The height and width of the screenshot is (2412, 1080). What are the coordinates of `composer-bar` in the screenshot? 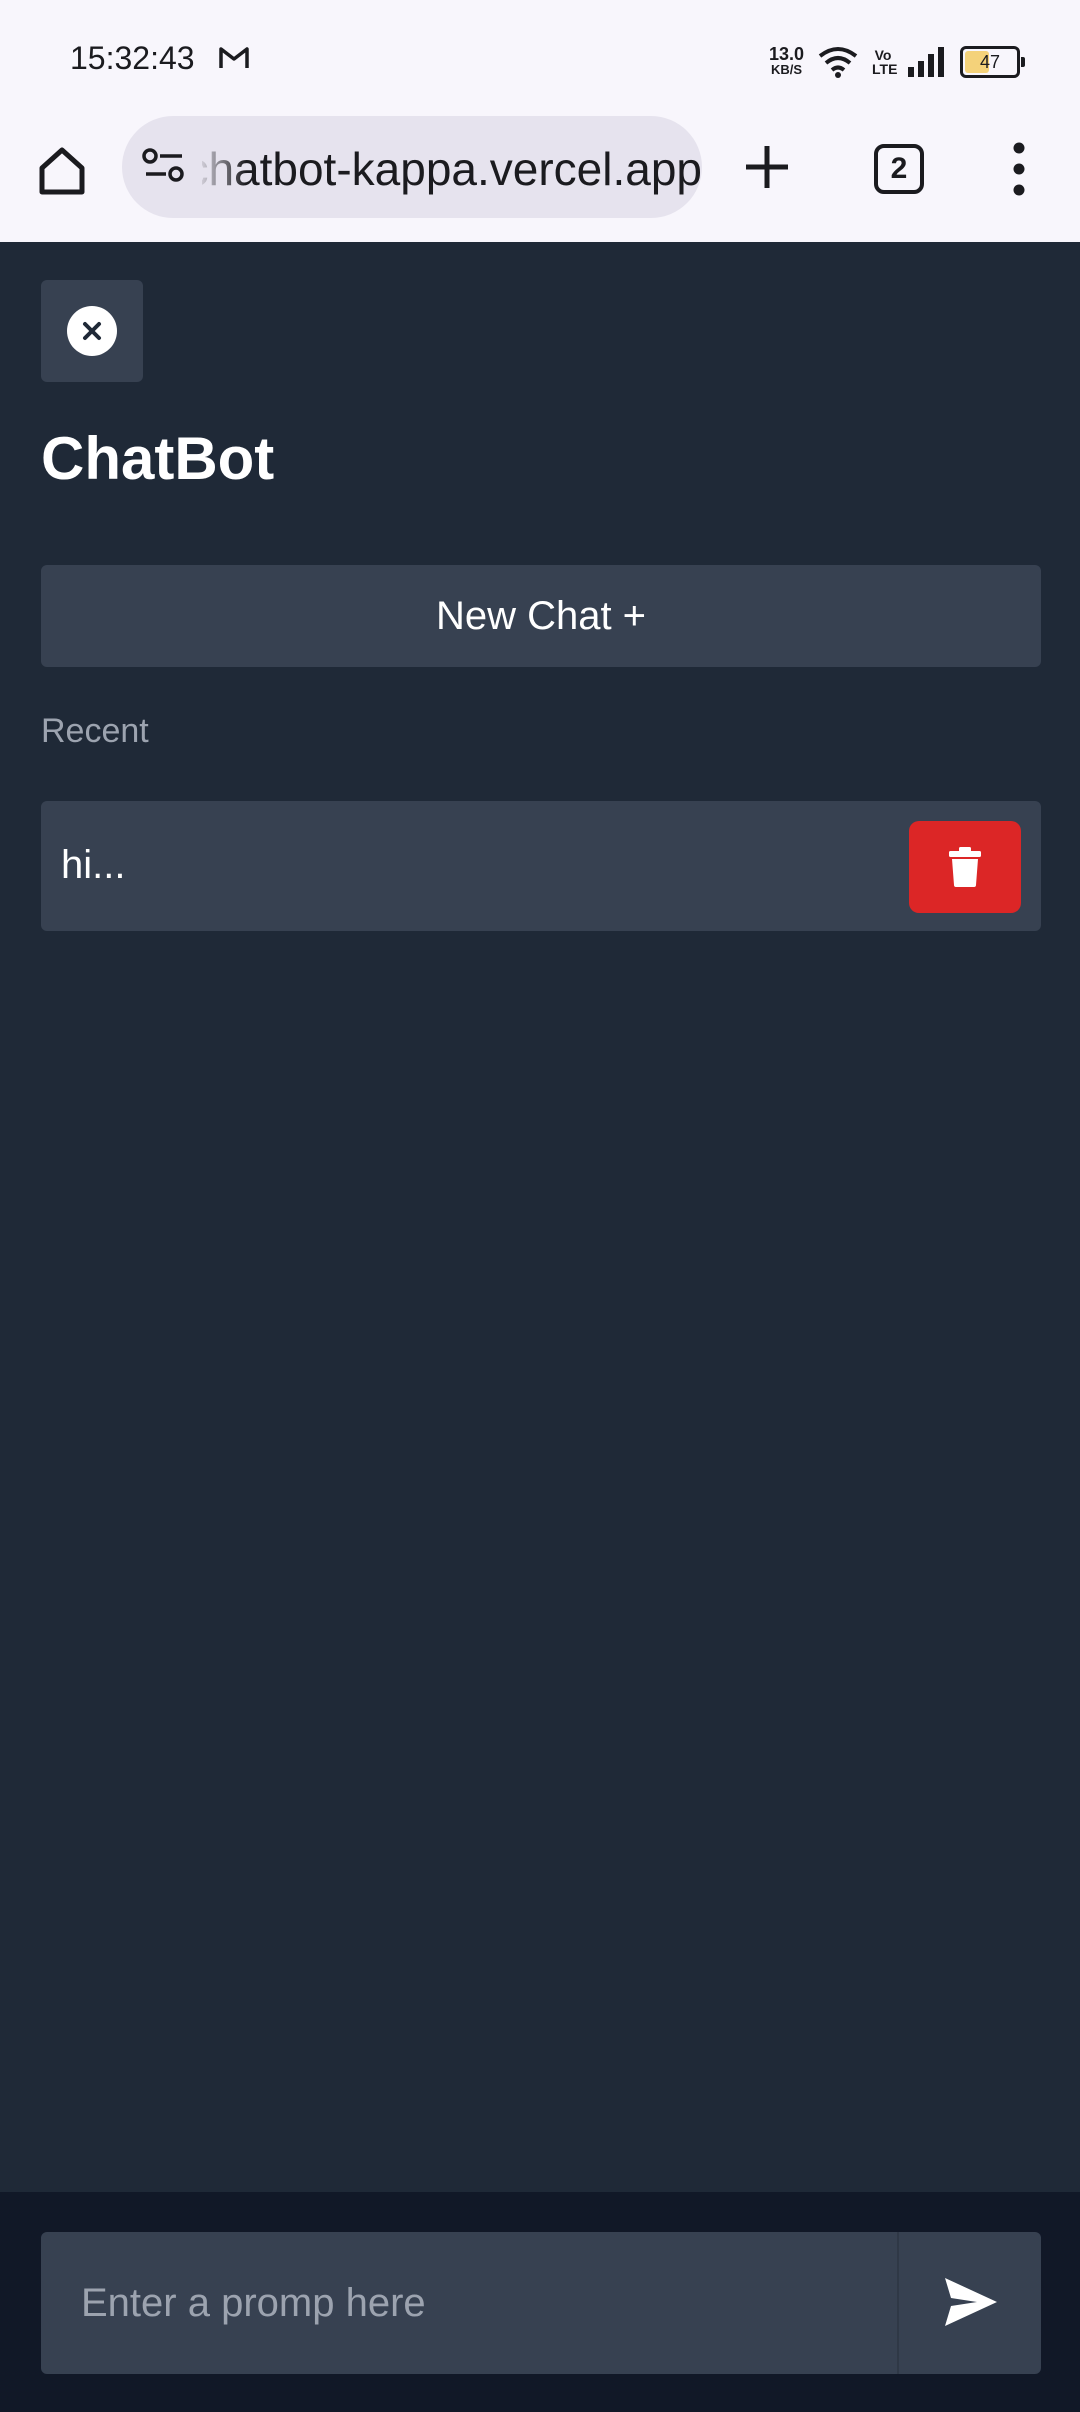 It's located at (540, 2302).